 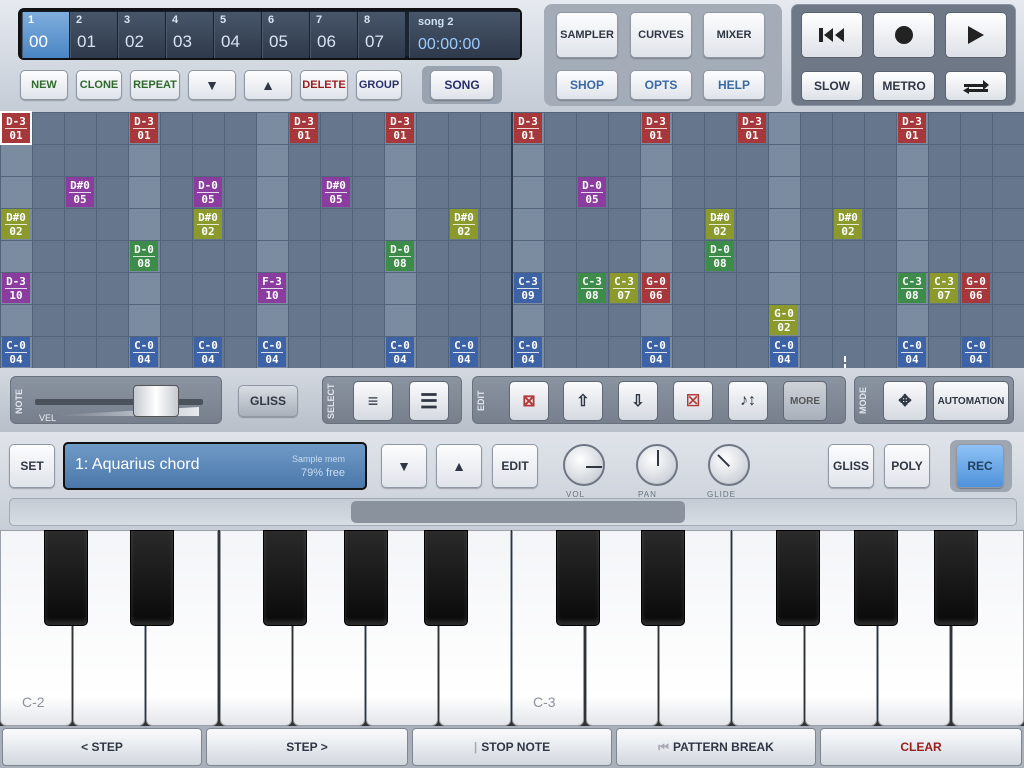 What do you see at coordinates (976, 35) in the screenshot?
I see `play-button` at bounding box center [976, 35].